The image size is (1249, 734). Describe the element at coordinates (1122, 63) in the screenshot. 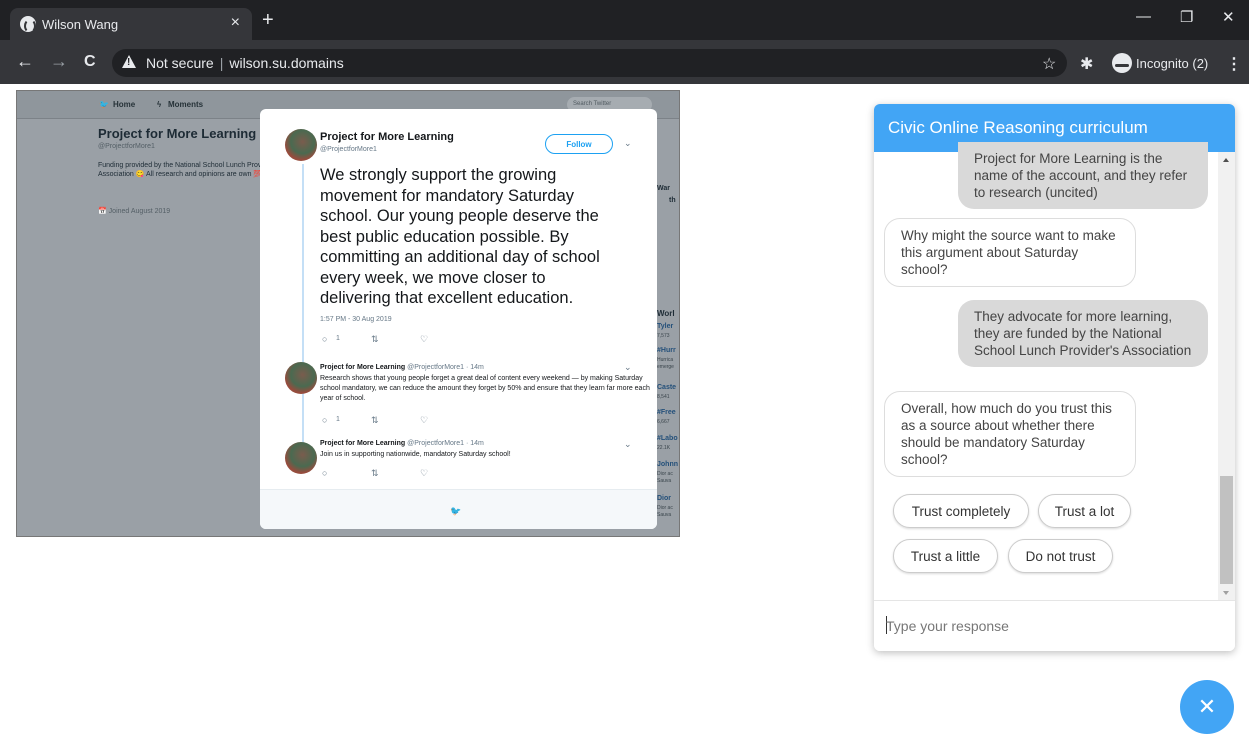

I see `incognito-icon` at that location.